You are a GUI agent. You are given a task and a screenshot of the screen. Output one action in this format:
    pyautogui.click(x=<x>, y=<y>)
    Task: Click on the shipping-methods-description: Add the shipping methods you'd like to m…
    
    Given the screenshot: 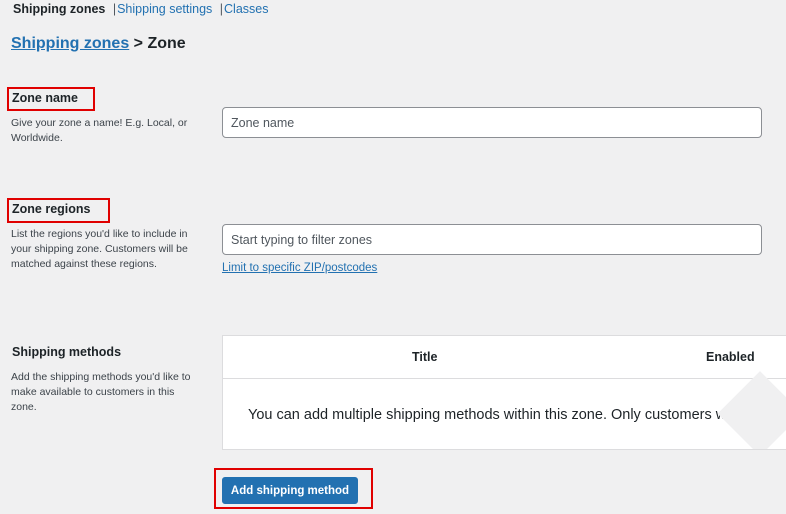 What is the action you would take?
    pyautogui.click(x=101, y=392)
    